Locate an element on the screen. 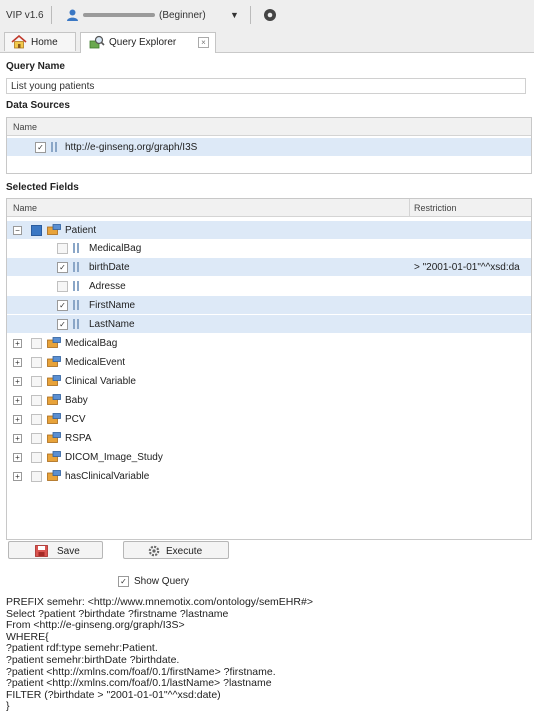 The height and width of the screenshot is (725, 534). tab-home-label: Home is located at coordinates (44, 42).